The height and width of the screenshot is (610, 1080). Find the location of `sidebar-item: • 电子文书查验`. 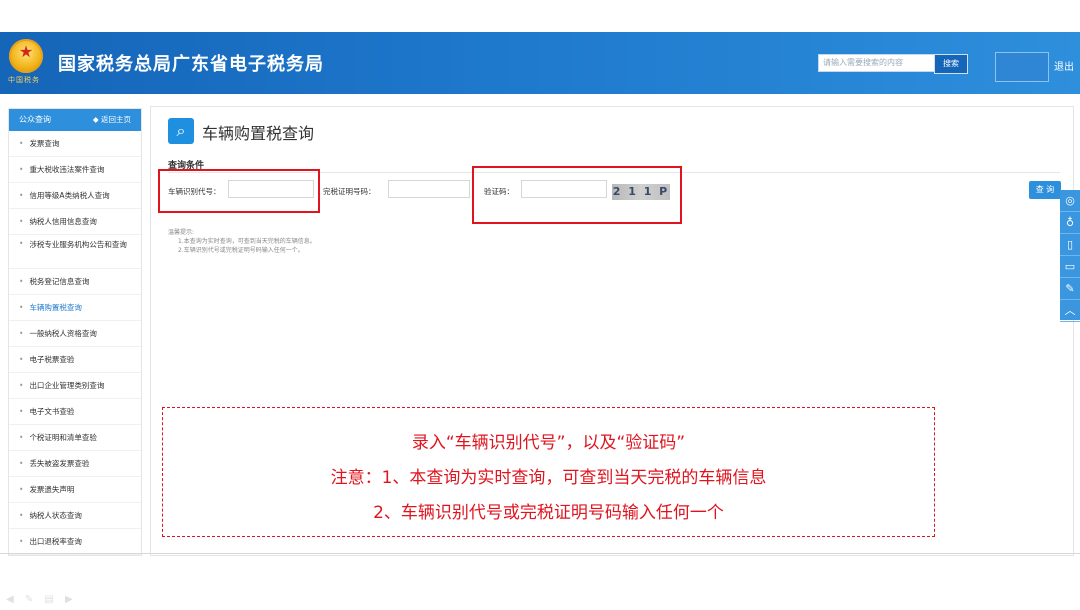

sidebar-item: • 电子文书查验 is located at coordinates (75, 412).